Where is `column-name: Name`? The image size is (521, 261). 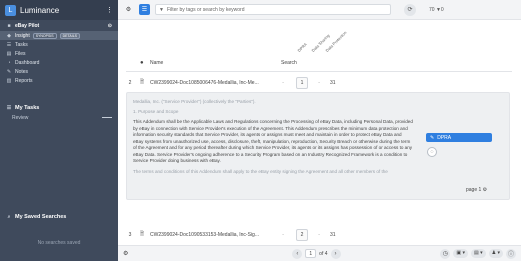 column-name: Name is located at coordinates (156, 63).